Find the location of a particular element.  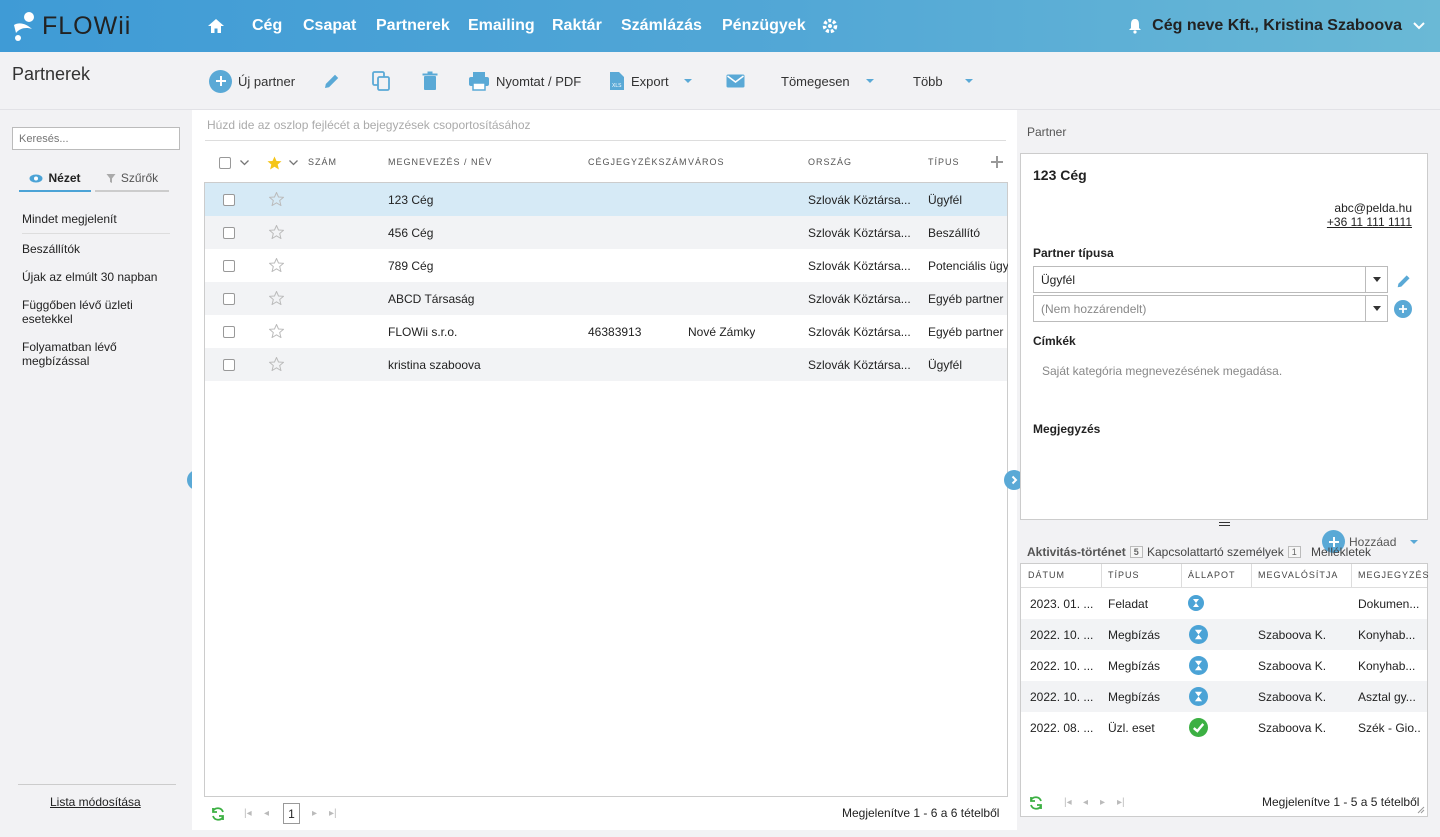

tab-view: Nézet is located at coordinates (55, 179).